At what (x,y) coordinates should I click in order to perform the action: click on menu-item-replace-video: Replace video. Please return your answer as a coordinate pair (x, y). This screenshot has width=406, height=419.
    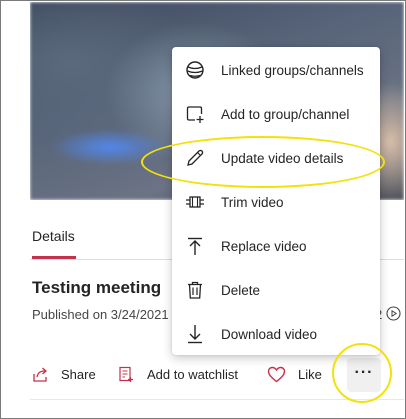
    Looking at the image, I should click on (276, 246).